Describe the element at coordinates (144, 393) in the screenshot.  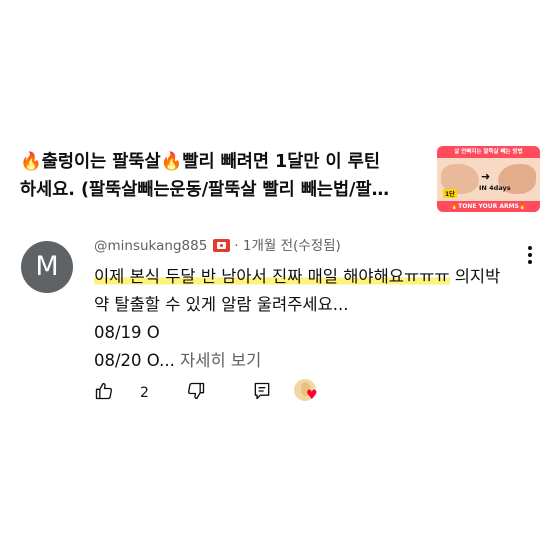
I see `like-count: 2` at that location.